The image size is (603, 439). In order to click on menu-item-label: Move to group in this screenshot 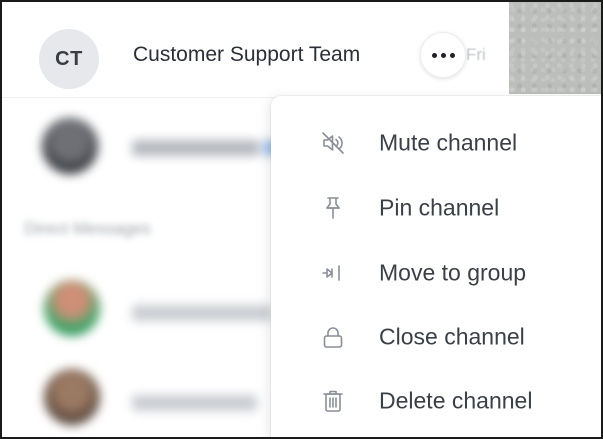, I will do `click(453, 272)`.